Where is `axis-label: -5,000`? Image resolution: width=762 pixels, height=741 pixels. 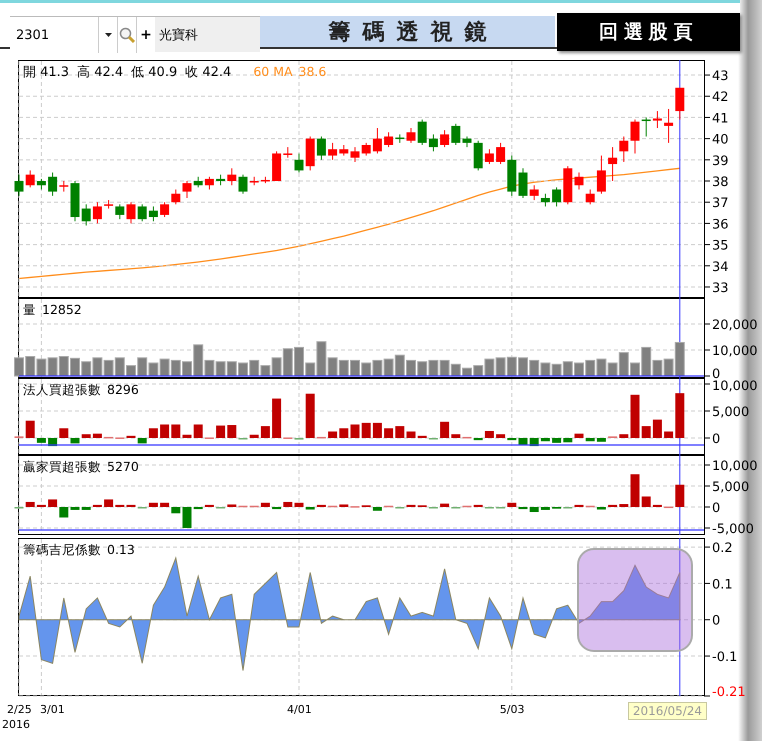 axis-label: -5,000 is located at coordinates (733, 529).